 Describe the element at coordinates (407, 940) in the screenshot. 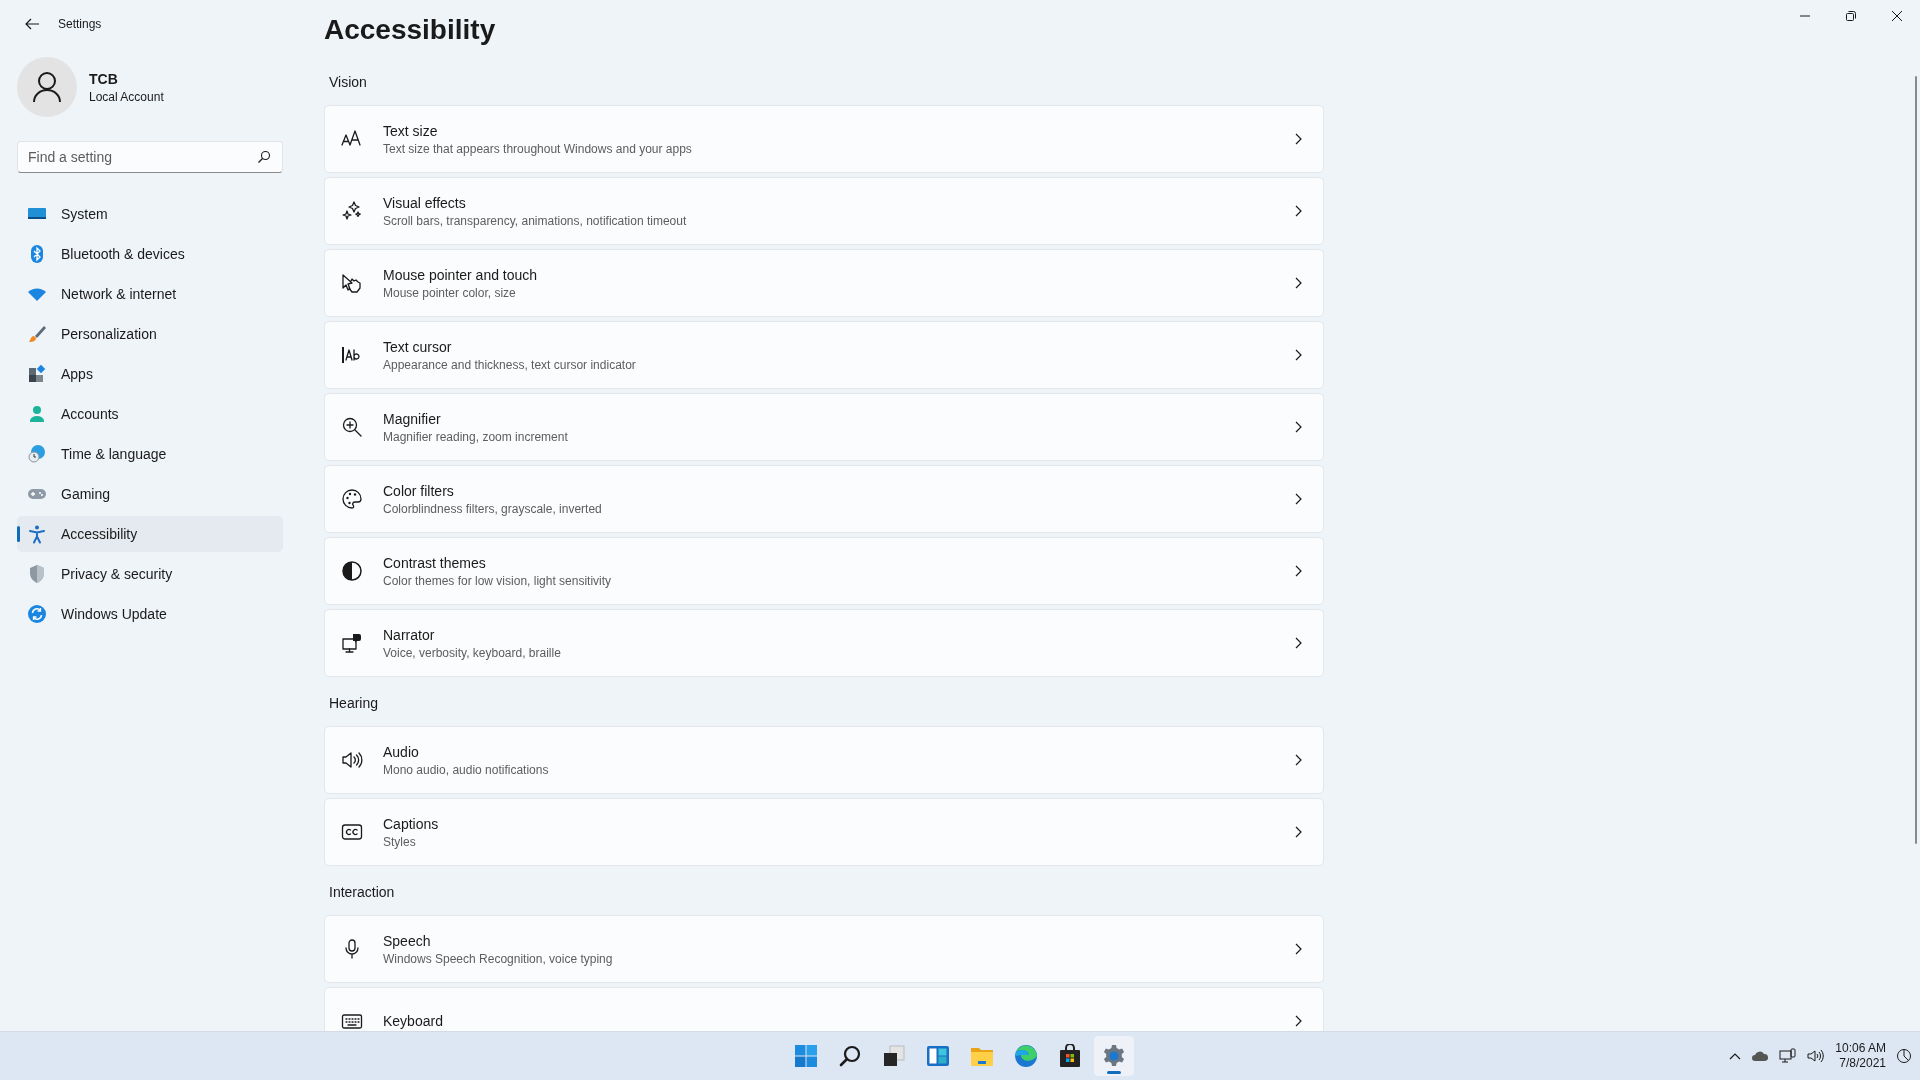

I see `setting-title: Speech` at that location.